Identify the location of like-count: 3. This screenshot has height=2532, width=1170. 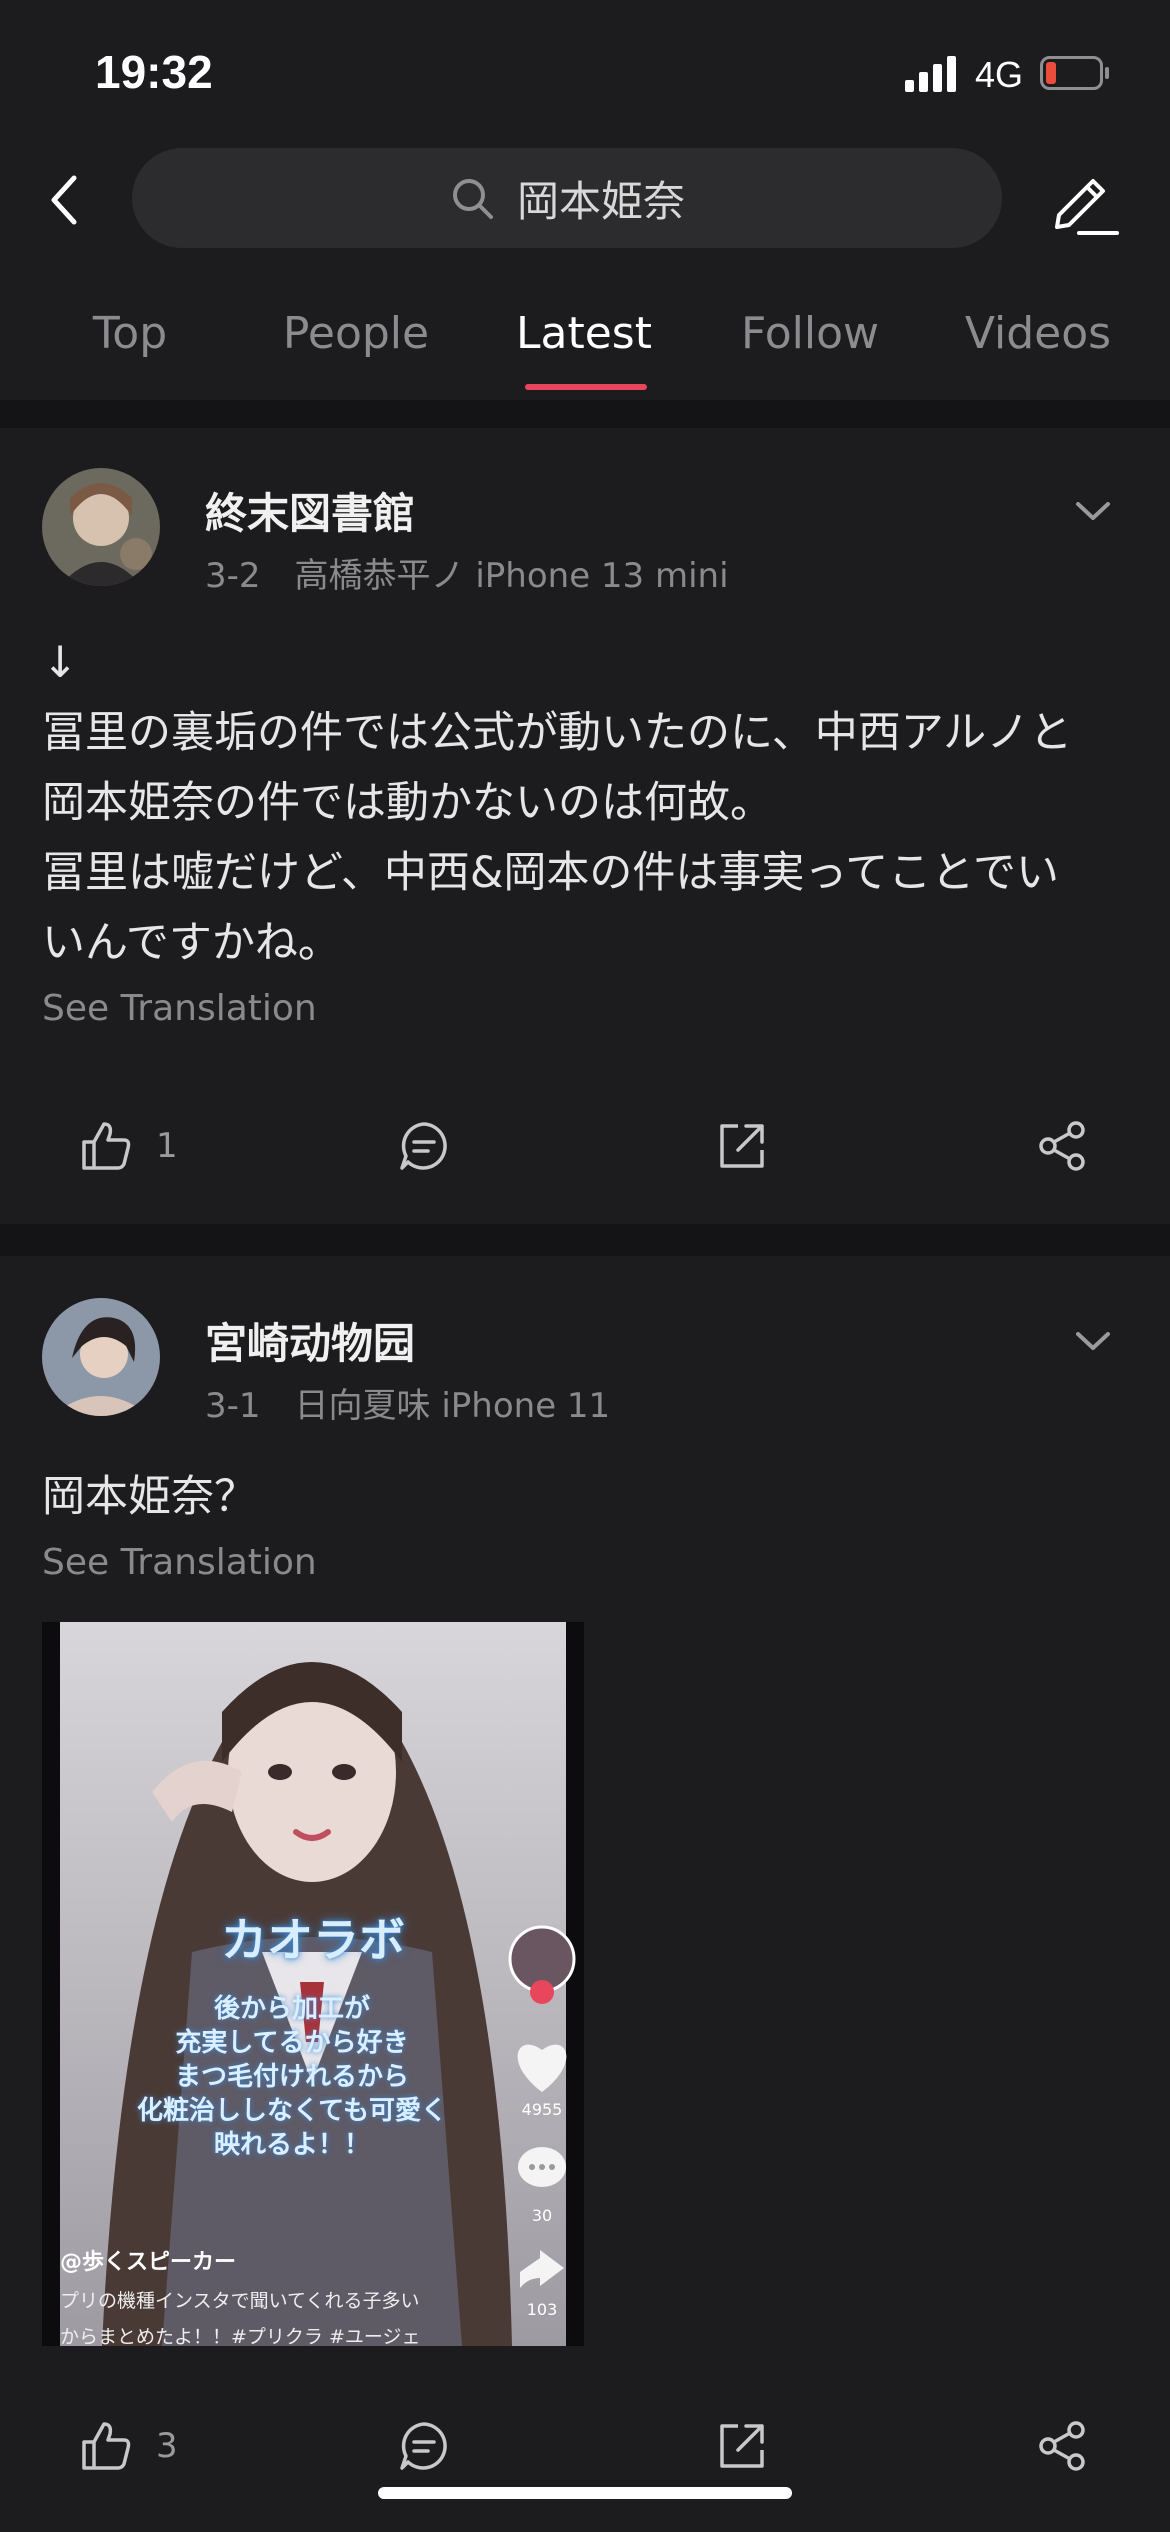
(167, 2446).